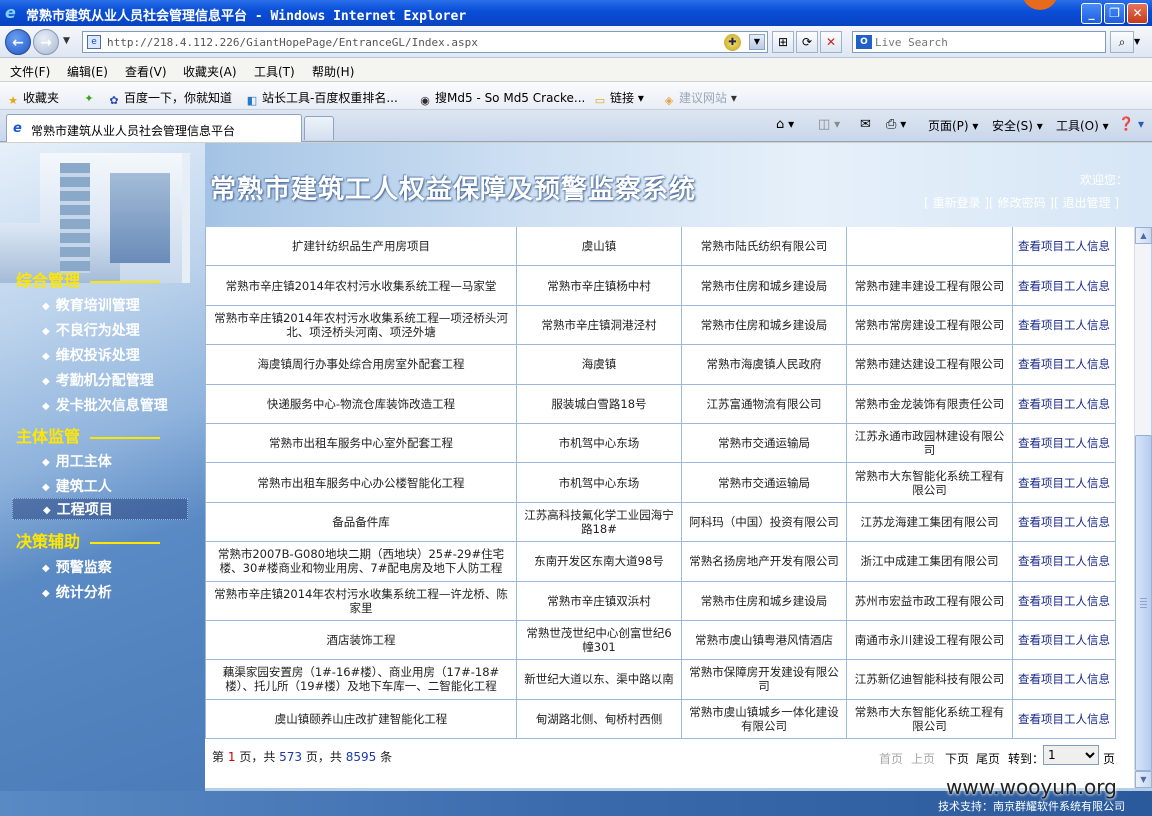  I want to click on safety-menu: 安全(S) ▾, so click(1017, 125).